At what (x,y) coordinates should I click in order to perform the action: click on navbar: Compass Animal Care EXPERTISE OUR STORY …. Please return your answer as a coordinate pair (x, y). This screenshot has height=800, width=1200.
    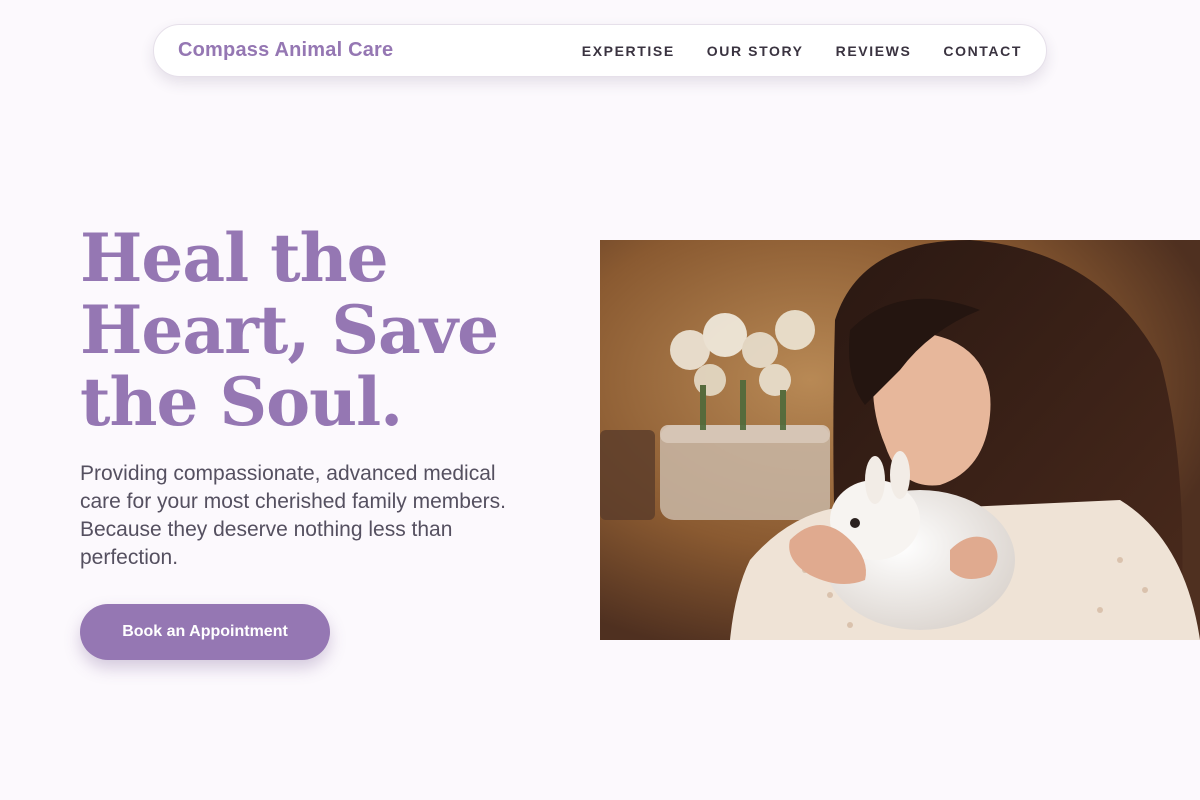
    Looking at the image, I should click on (600, 50).